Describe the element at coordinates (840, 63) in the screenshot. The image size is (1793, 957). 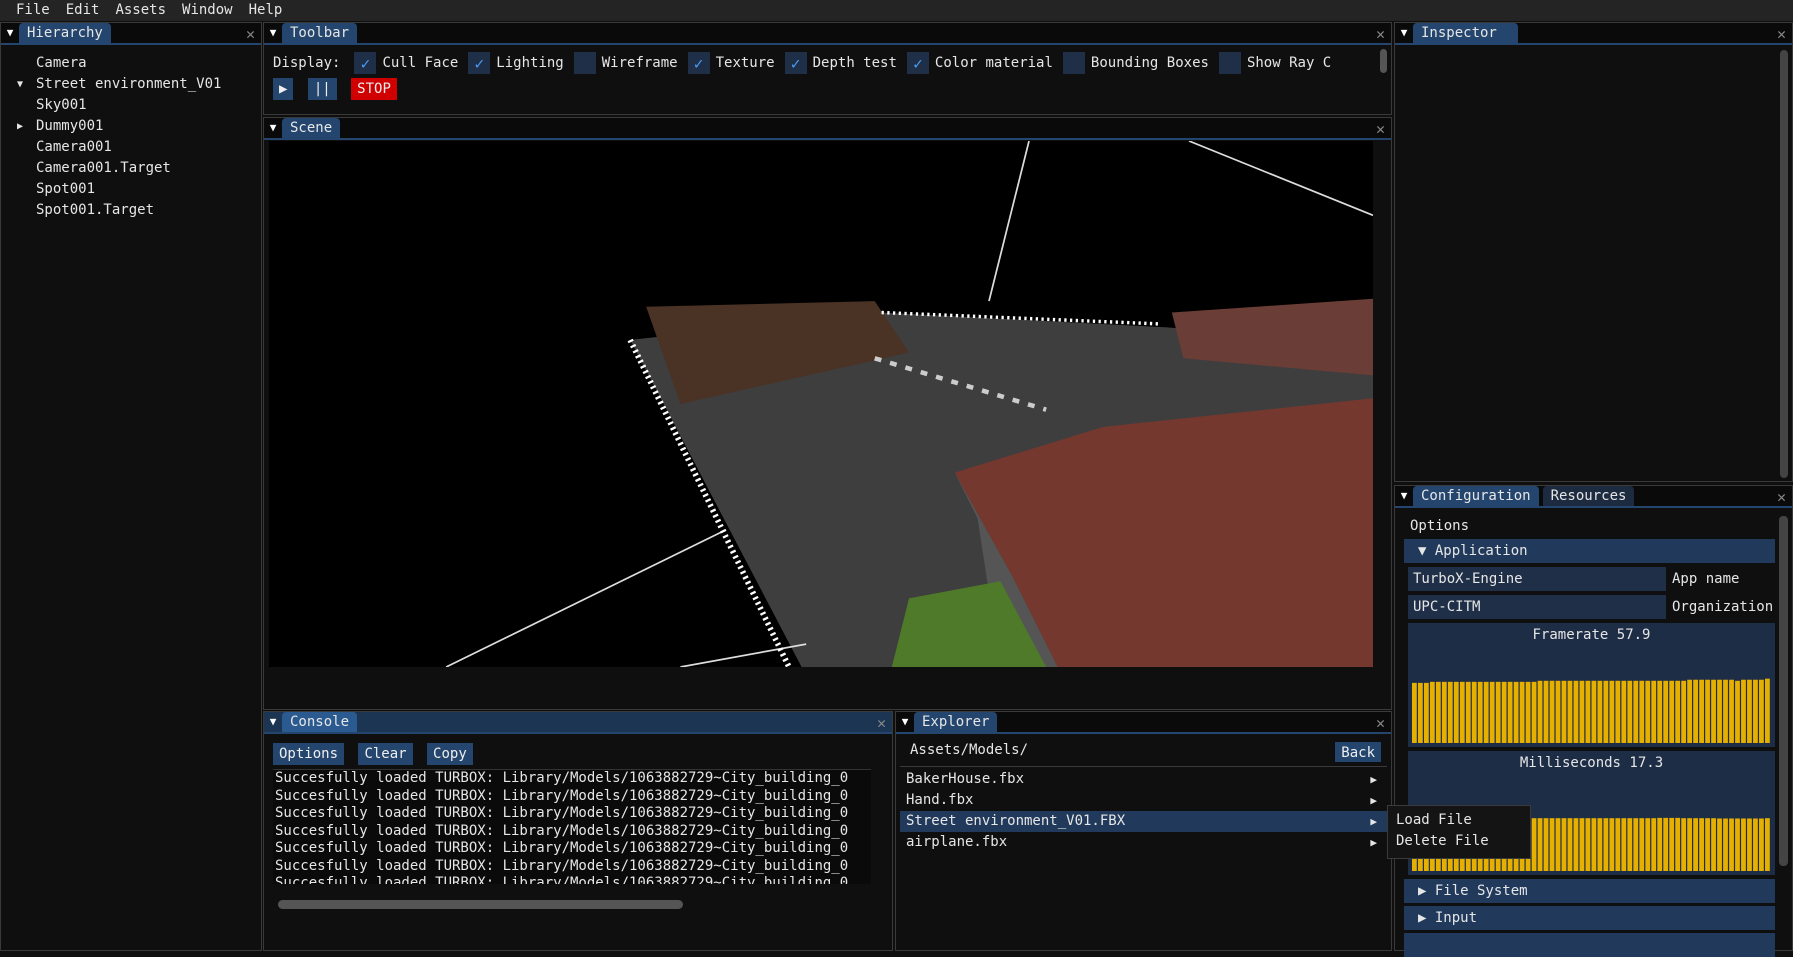
I see `checkbox-depth-test: ✓ Depth test` at that location.